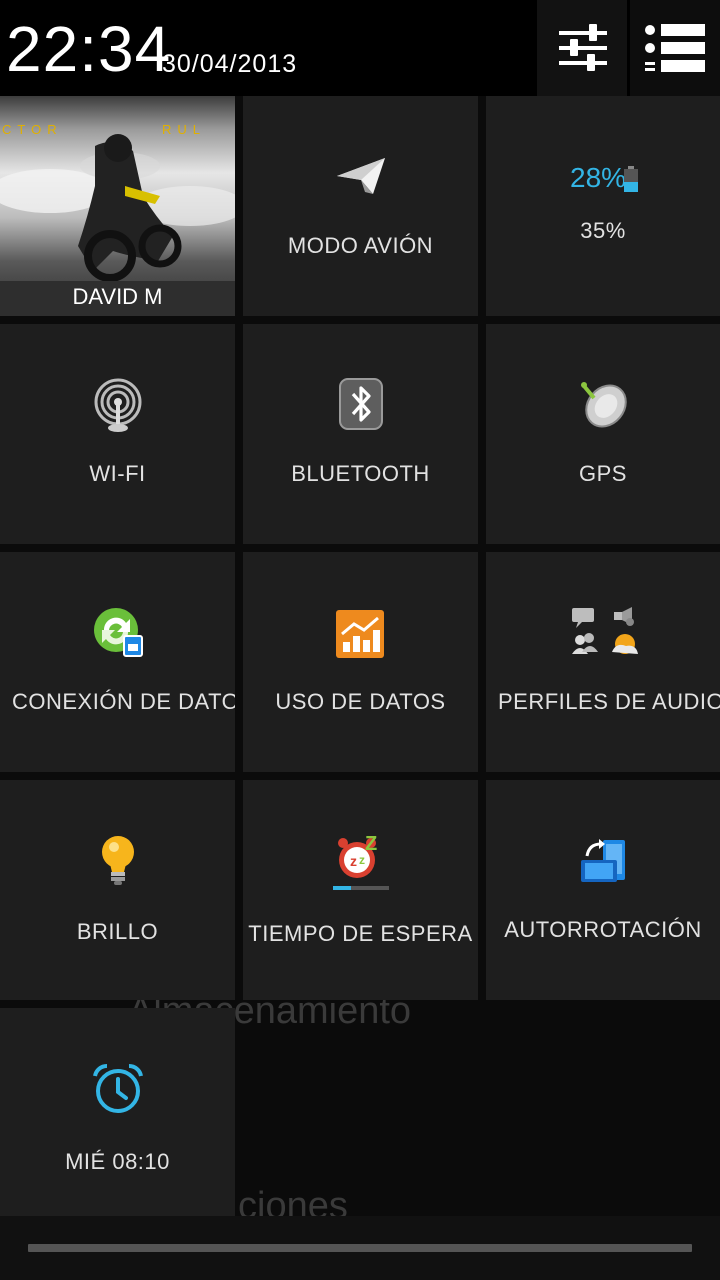  I want to click on wifi-antenna-icon, so click(118, 405).